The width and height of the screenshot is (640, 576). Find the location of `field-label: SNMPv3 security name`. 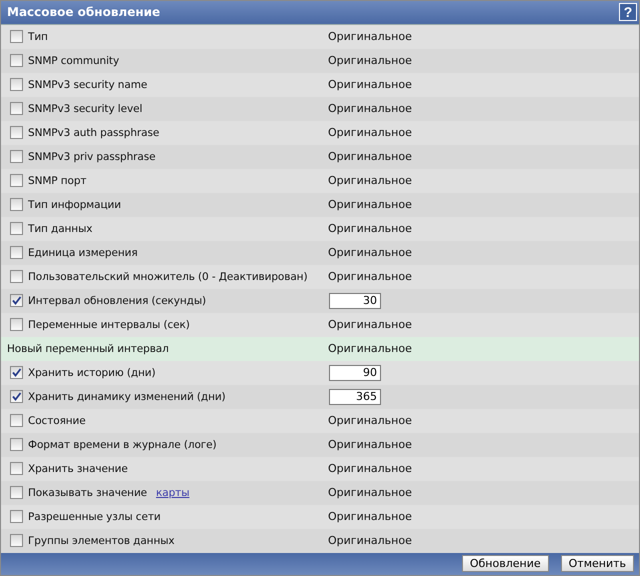

field-label: SNMPv3 security name is located at coordinates (88, 84).